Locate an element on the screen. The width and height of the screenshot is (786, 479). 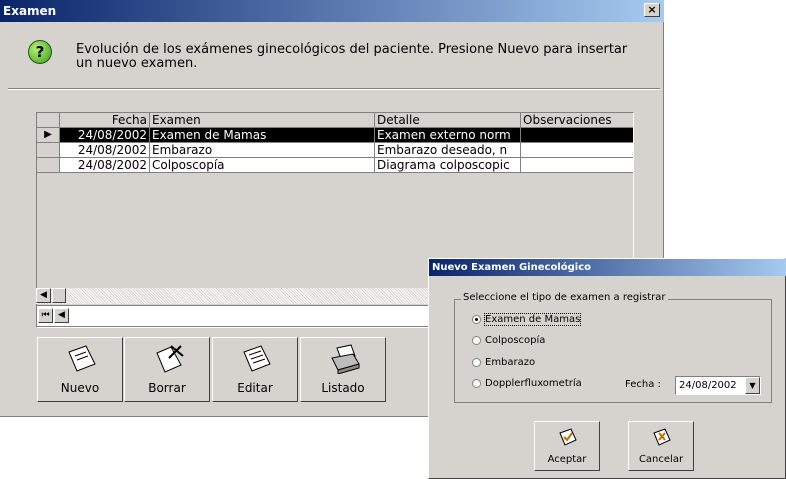
fecha-label: Fecha : is located at coordinates (643, 384).